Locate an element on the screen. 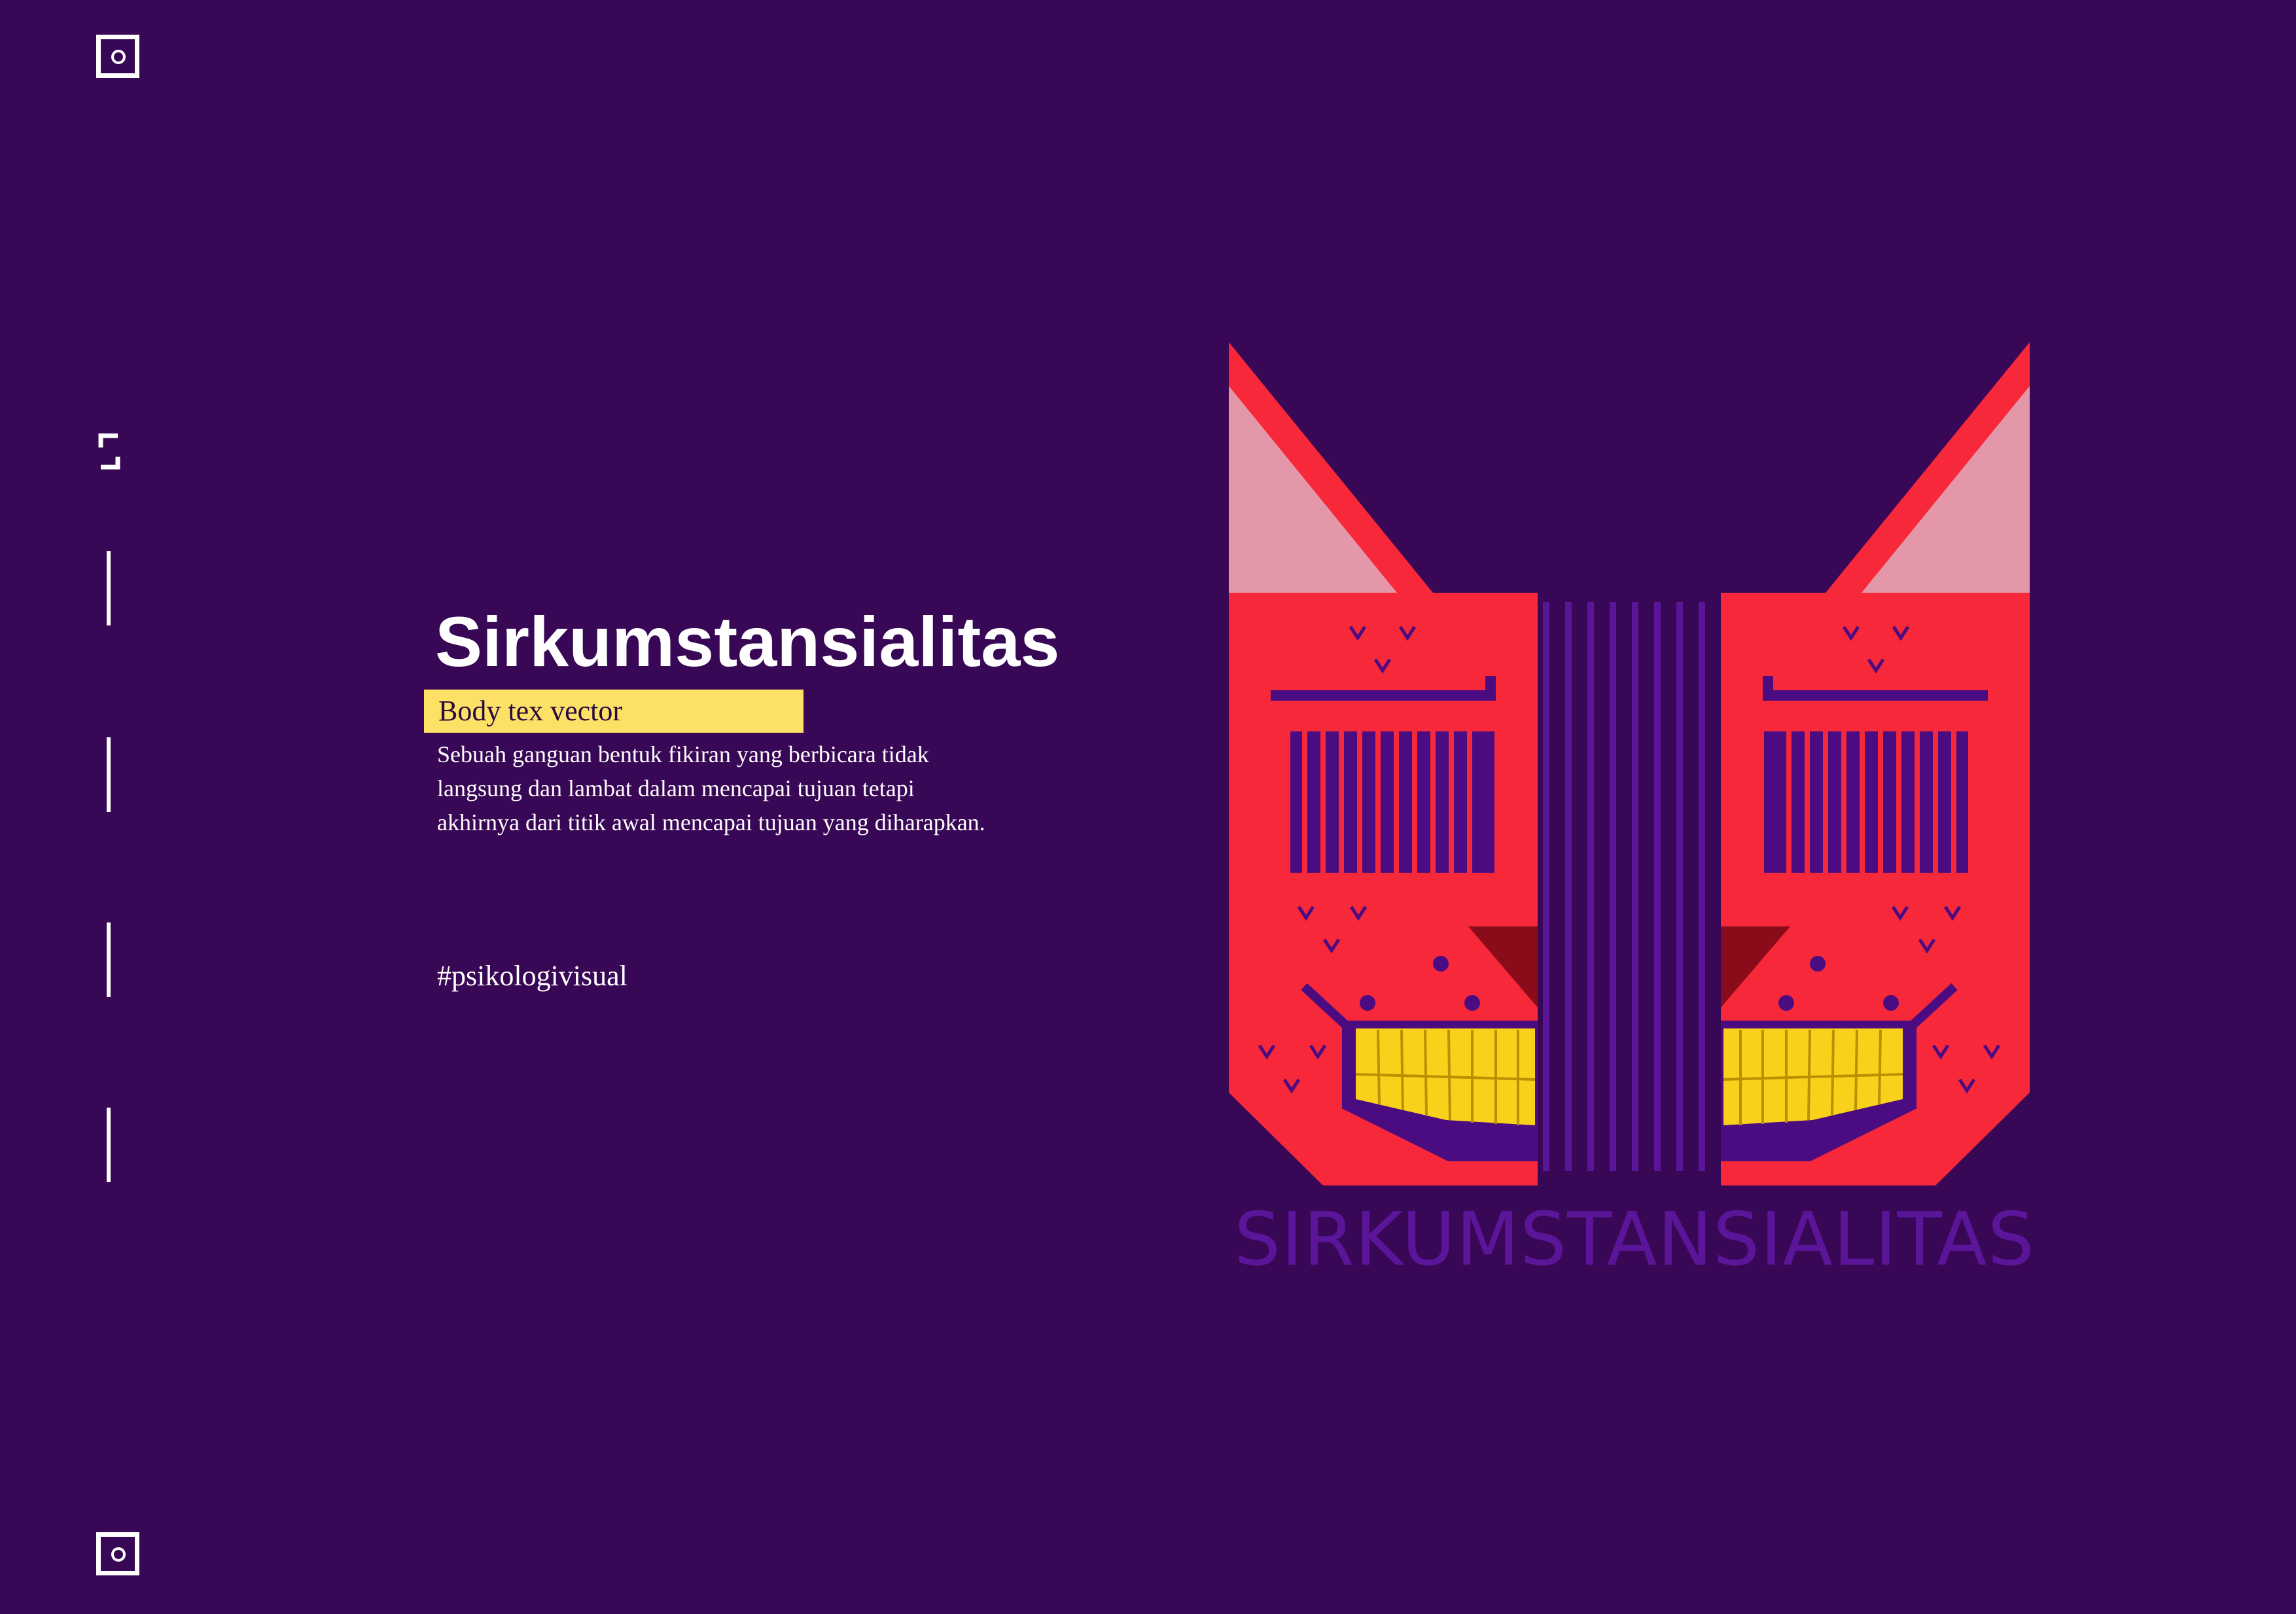  subtitle-badge: Body tex vector is located at coordinates (614, 711).